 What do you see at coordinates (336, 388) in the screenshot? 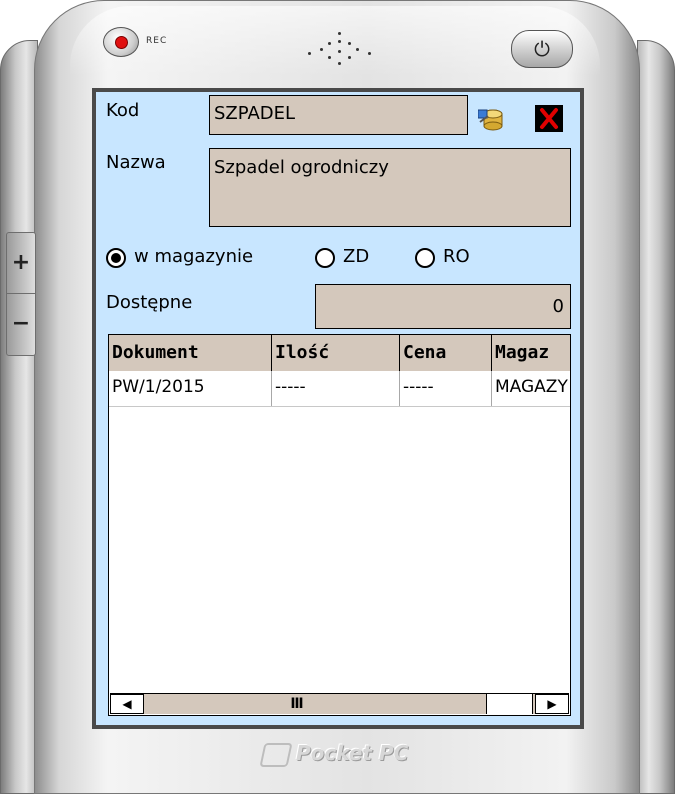
I see `cell-ilosc: -----` at bounding box center [336, 388].